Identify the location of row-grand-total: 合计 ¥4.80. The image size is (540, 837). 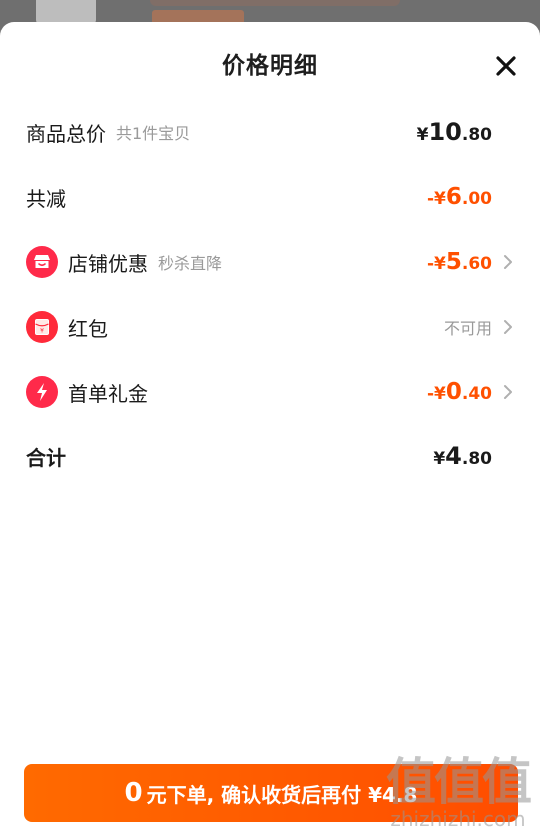
(270, 456).